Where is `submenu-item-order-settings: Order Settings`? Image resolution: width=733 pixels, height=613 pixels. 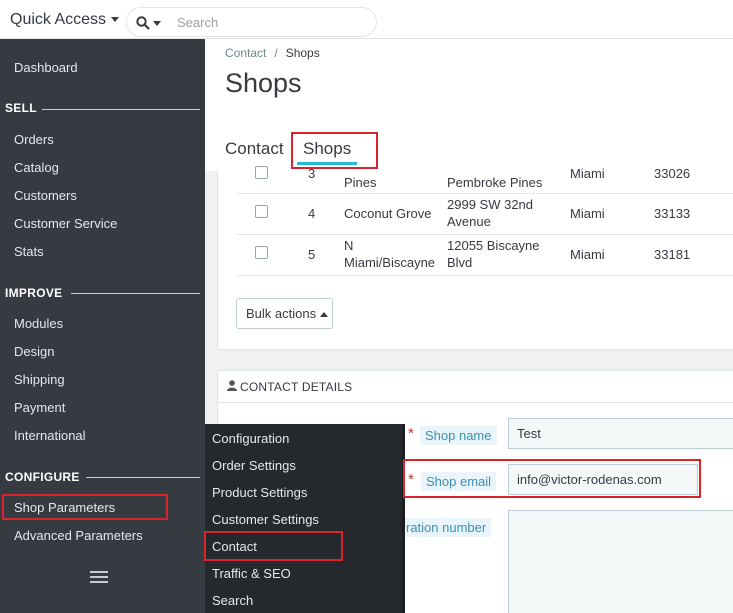
submenu-item-order-settings: Order Settings is located at coordinates (254, 465).